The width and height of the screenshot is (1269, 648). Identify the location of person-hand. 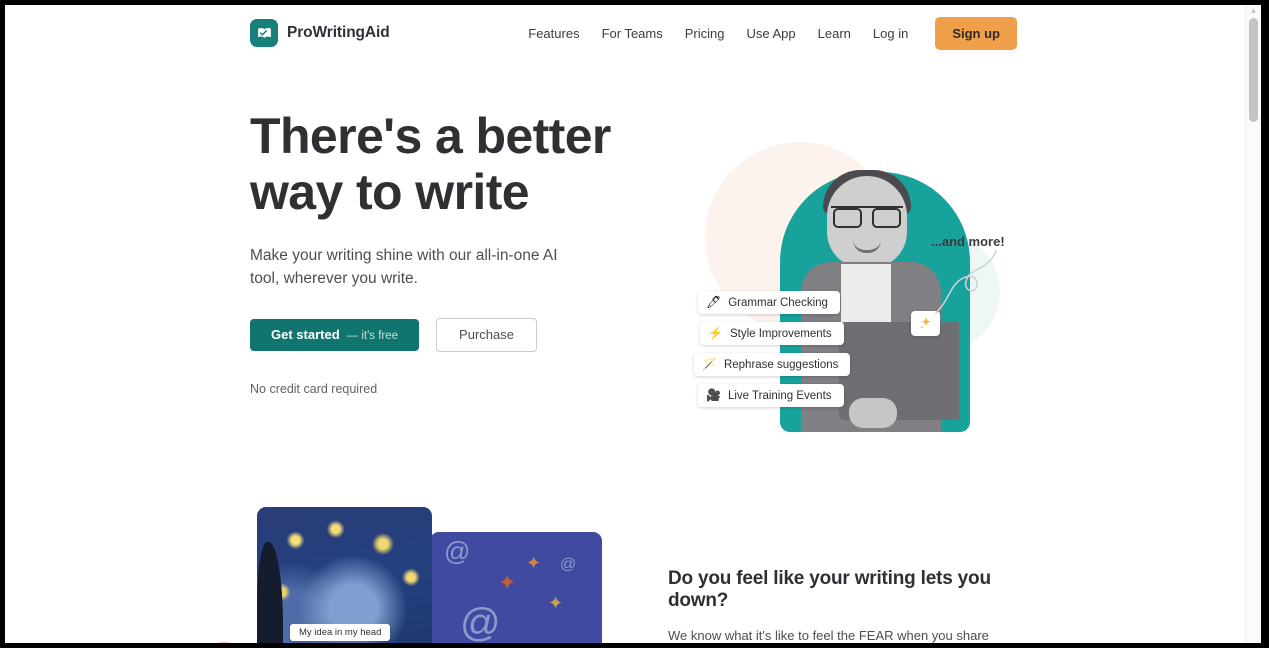
(873, 413).